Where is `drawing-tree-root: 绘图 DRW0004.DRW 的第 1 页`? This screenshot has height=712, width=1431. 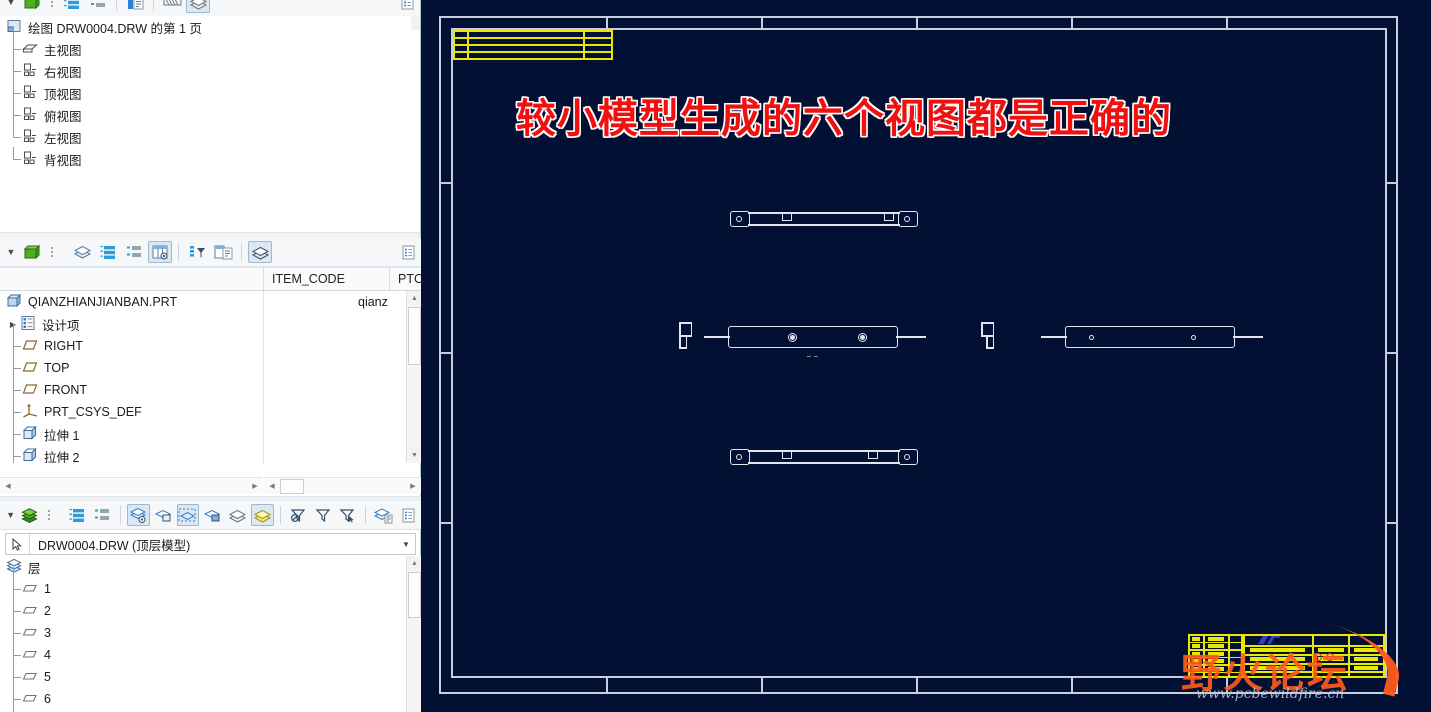 drawing-tree-root: 绘图 DRW0004.DRW 的第 1 页 is located at coordinates (210, 27).